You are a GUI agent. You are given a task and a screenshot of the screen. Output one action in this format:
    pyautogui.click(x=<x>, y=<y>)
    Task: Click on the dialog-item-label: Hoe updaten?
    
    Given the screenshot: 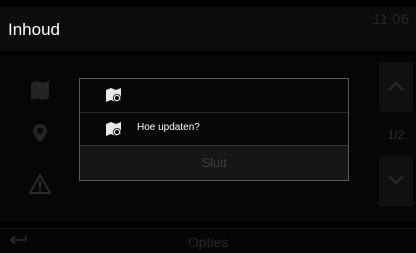 What is the action you would take?
    pyautogui.click(x=168, y=127)
    